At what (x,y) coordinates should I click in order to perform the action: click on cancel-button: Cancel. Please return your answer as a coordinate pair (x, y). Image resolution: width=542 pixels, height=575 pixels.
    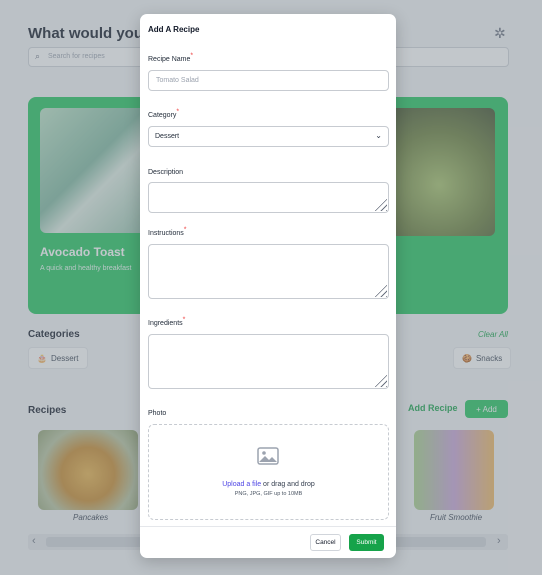
    Looking at the image, I should click on (325, 542).